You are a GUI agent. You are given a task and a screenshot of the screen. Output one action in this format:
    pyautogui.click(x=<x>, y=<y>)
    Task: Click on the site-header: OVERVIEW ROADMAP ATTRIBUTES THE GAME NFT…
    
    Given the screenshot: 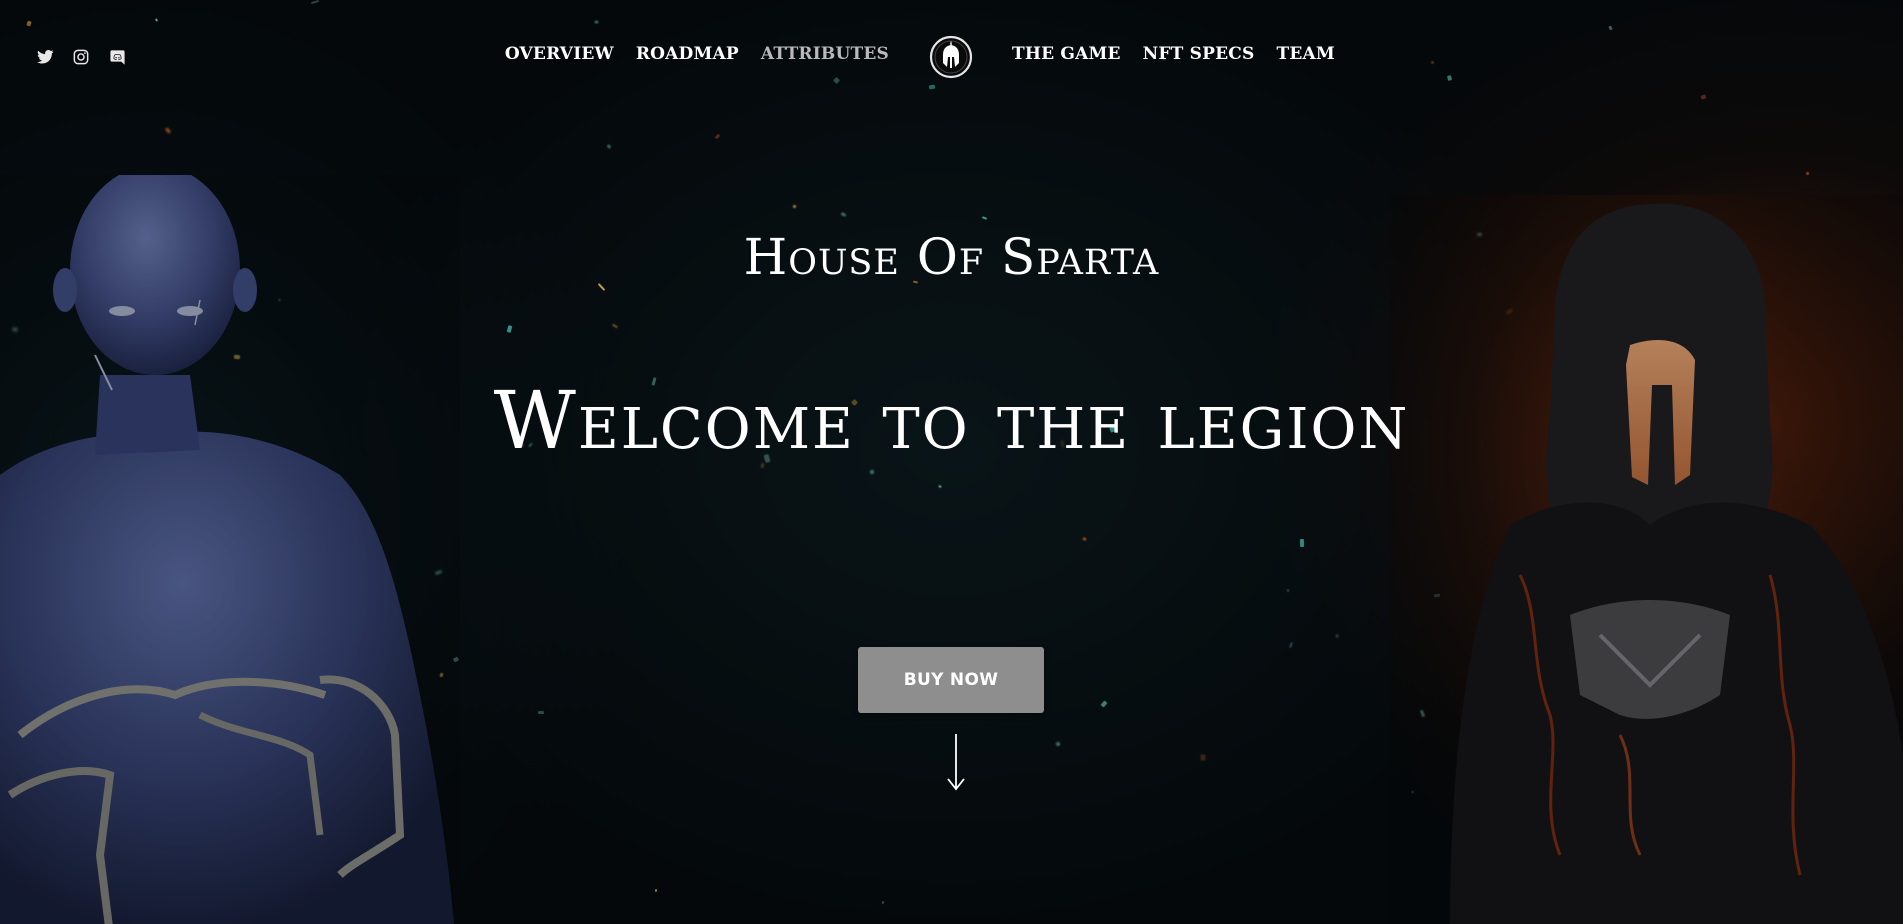 What is the action you would take?
    pyautogui.click(x=951, y=57)
    